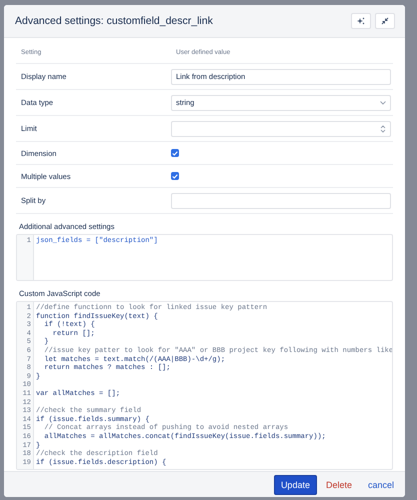  Describe the element at coordinates (281, 200) in the screenshot. I see `text-field` at that location.